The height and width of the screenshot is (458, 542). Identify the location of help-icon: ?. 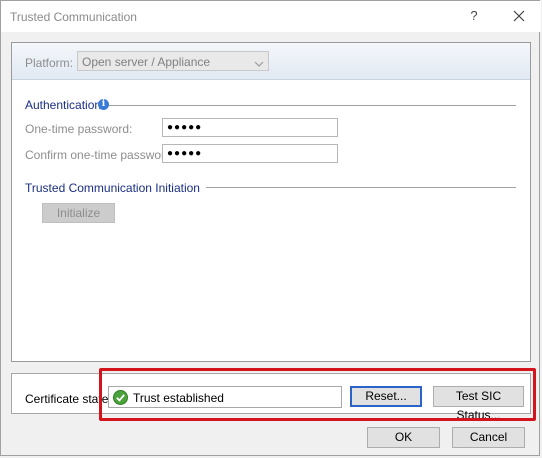
(474, 16).